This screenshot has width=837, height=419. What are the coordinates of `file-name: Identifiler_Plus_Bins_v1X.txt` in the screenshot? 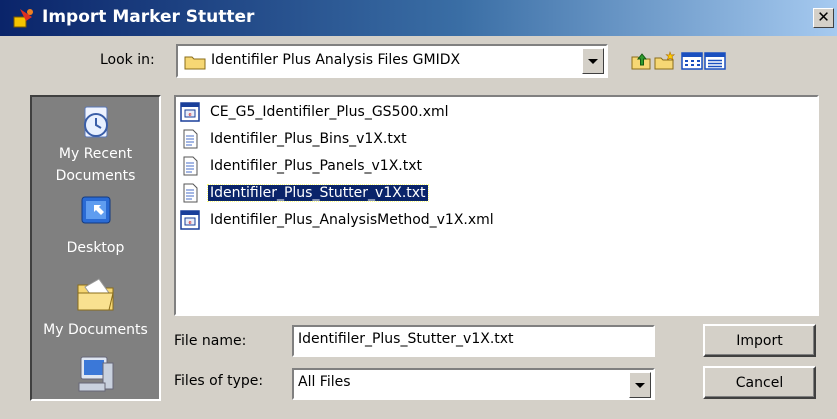 It's located at (308, 139).